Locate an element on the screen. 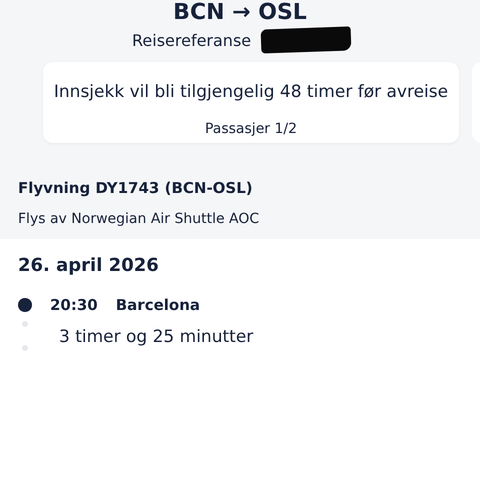 This screenshot has width=480, height=480. departure-place: Barcelona is located at coordinates (158, 305).